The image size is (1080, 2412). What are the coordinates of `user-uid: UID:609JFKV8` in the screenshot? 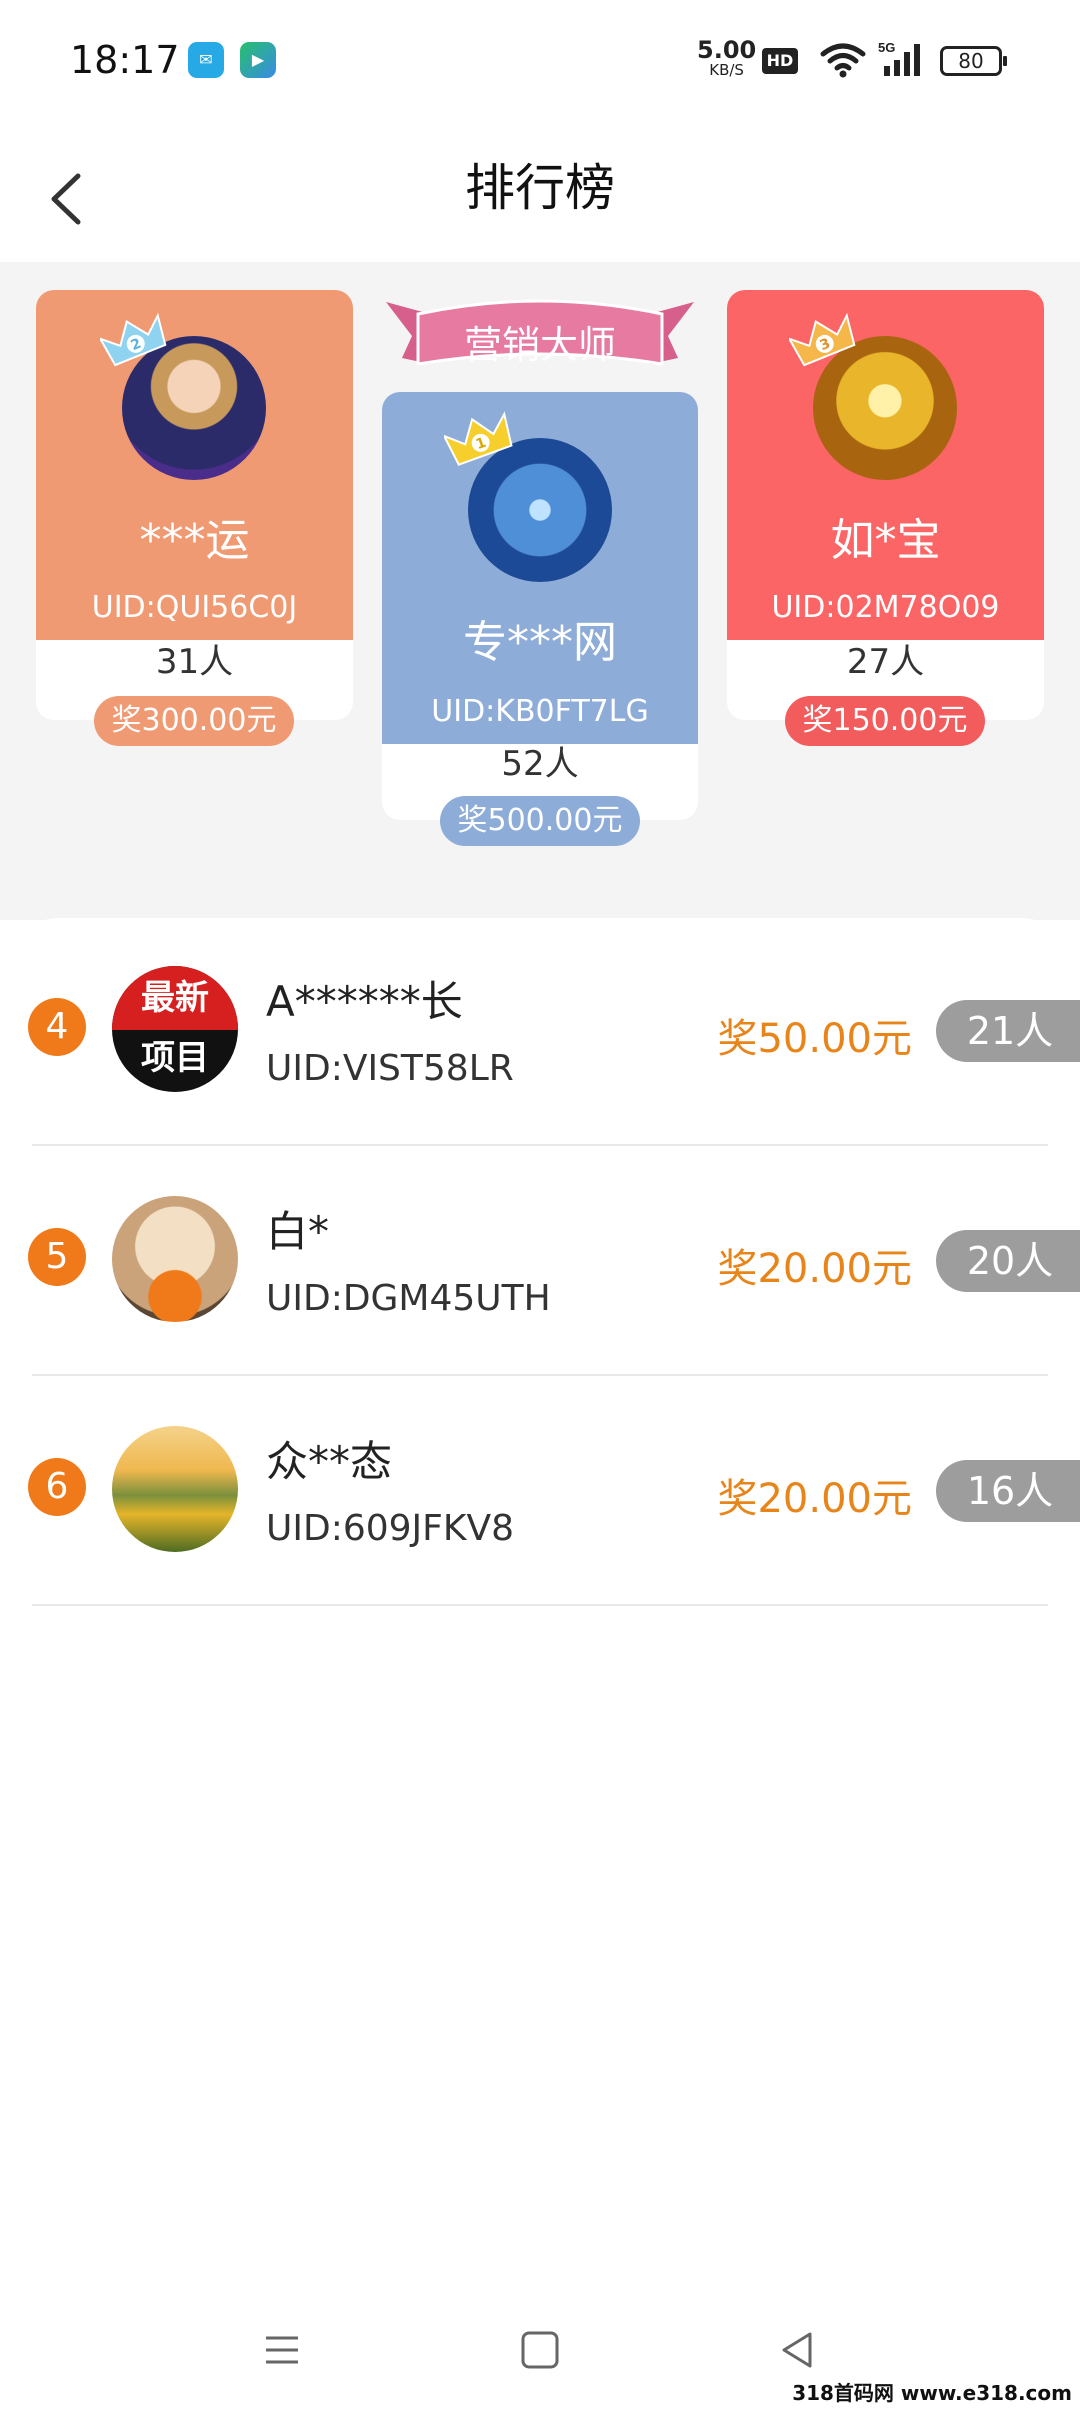 It's located at (390, 1528).